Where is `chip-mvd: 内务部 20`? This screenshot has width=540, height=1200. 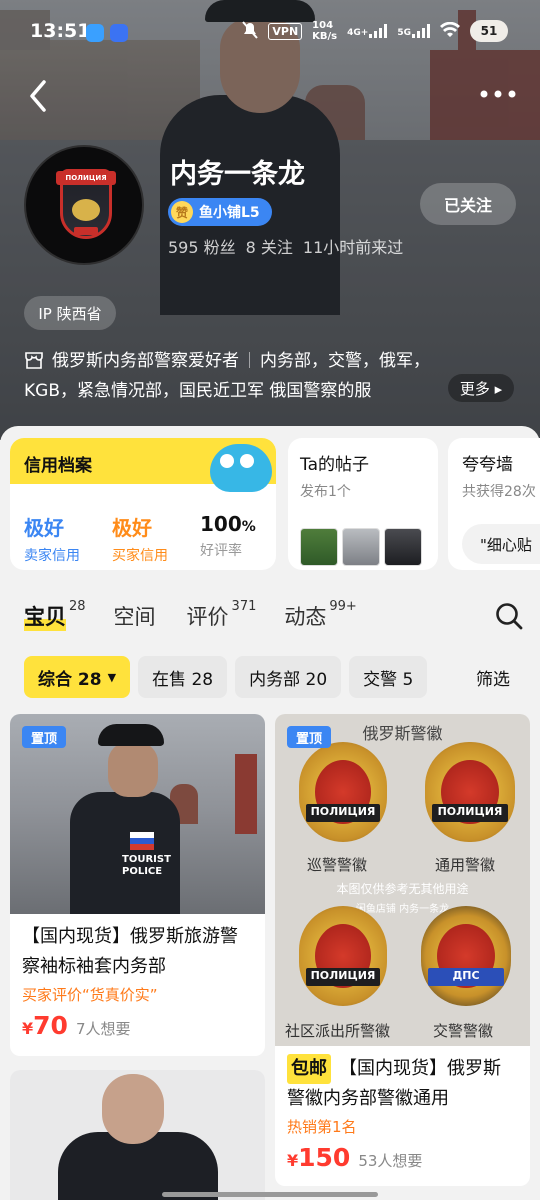
chip-mvd: 内务部 20 is located at coordinates (288, 677).